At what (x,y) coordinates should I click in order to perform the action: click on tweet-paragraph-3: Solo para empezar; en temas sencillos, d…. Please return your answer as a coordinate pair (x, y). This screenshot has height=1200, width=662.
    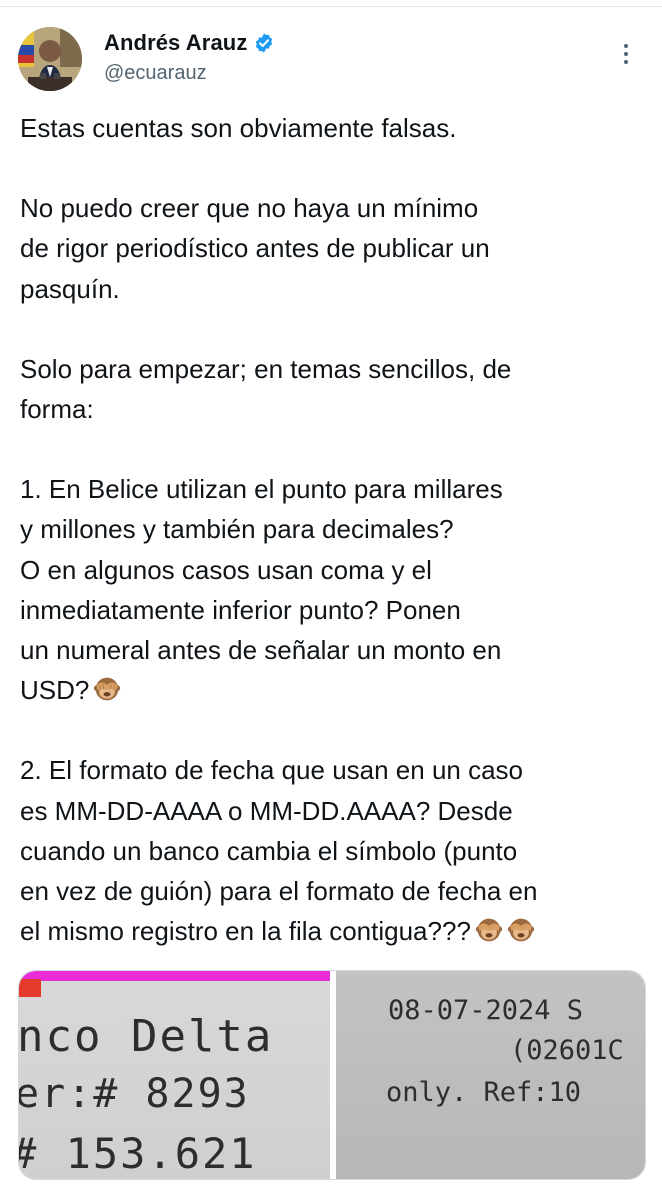
    Looking at the image, I should click on (266, 389).